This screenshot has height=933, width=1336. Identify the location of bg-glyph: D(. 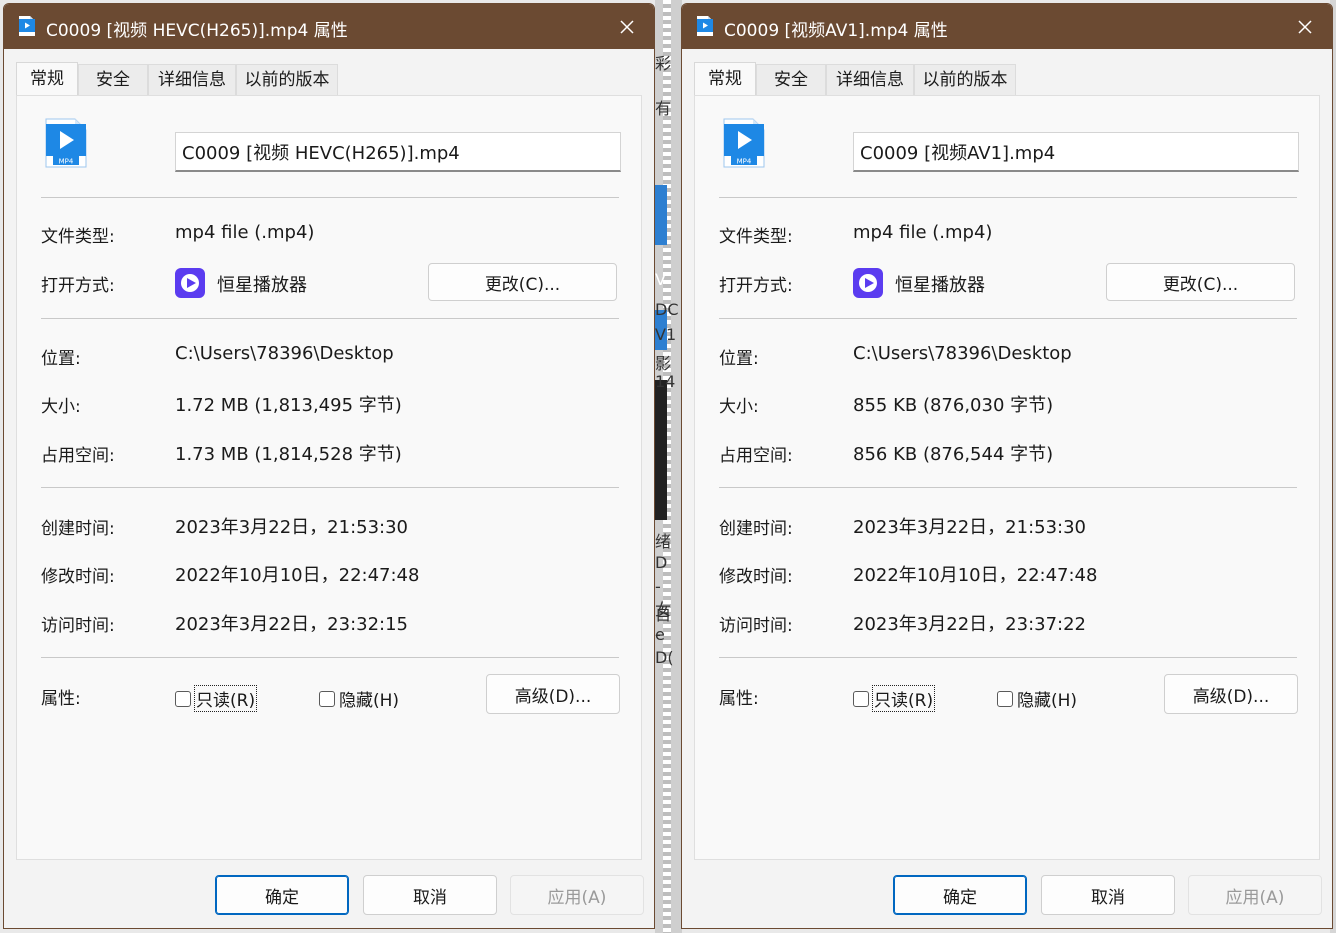
(664, 657).